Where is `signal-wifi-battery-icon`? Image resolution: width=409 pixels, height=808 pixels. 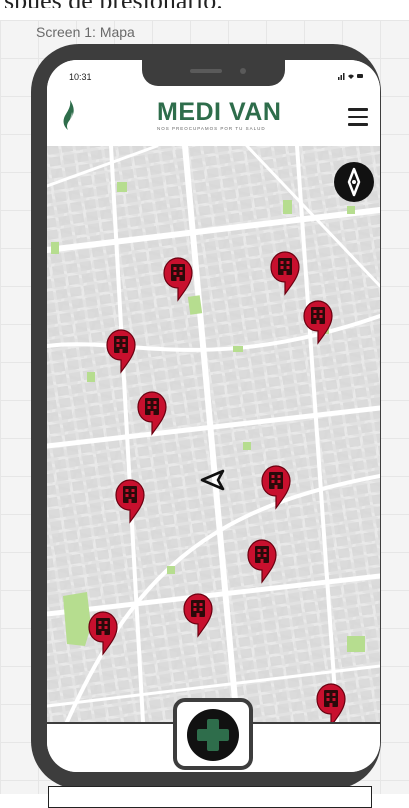
signal-wifi-battery-icon is located at coordinates (350, 76).